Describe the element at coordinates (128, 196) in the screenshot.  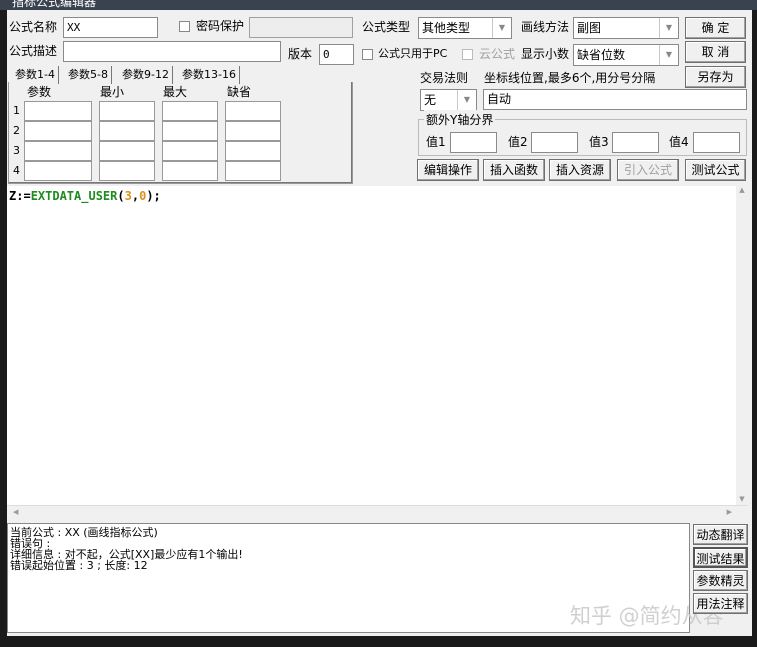
I see `code-arg1: 3` at that location.